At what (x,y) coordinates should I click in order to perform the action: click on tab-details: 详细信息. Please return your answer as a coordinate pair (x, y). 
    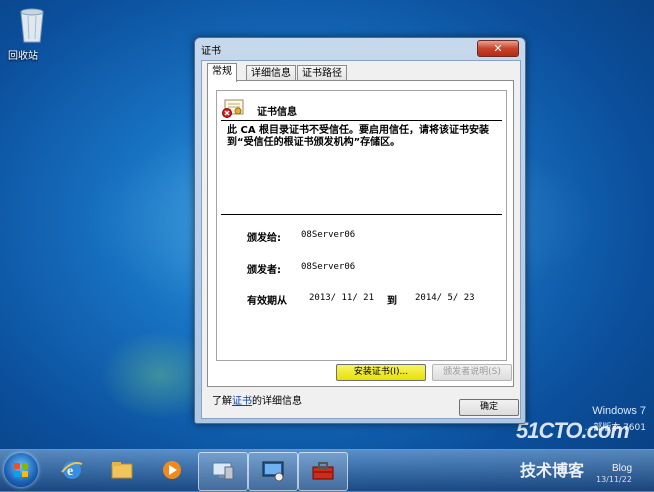
    Looking at the image, I should click on (271, 73).